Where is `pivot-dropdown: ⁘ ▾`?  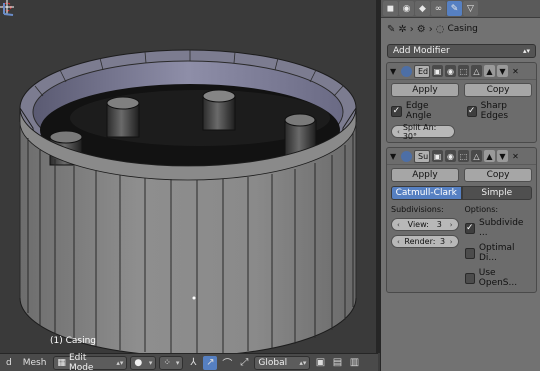
pivot-dropdown: ⁘ ▾ is located at coordinates (171, 362).